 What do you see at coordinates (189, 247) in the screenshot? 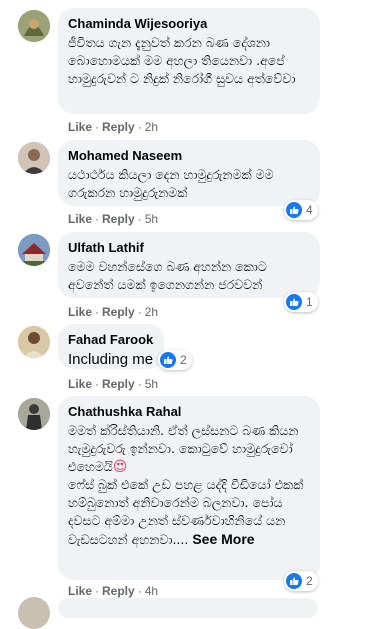
I see `commenter-name: Ulfath Lathif` at bounding box center [189, 247].